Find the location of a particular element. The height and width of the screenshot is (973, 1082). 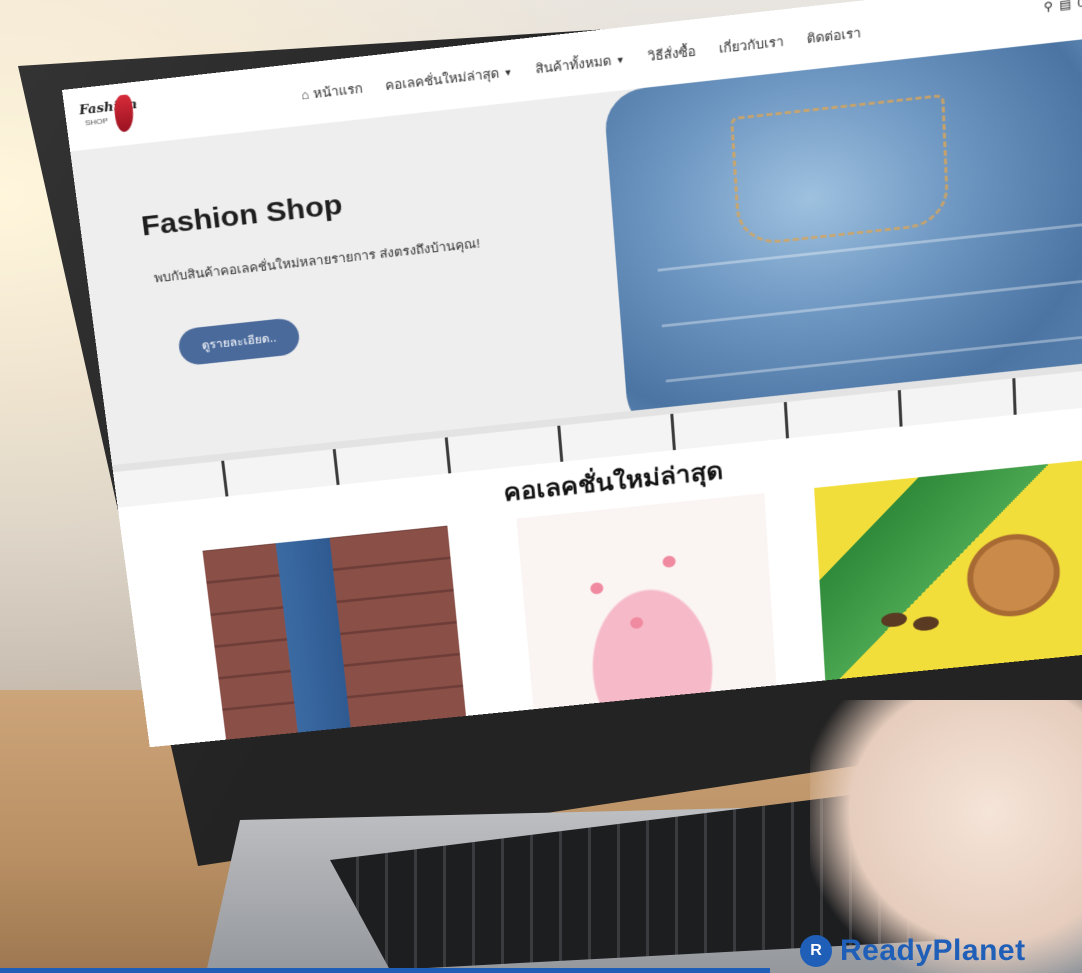

jeans-fold is located at coordinates (871, 303).